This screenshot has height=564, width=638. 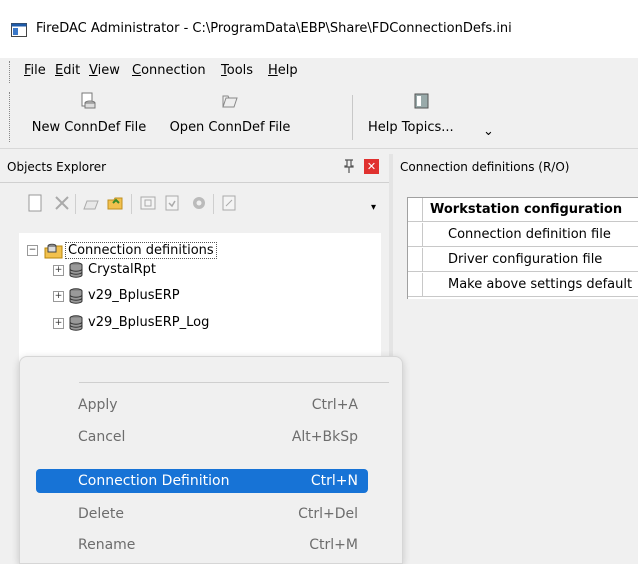 I want to click on delete-icon, so click(x=62, y=203).